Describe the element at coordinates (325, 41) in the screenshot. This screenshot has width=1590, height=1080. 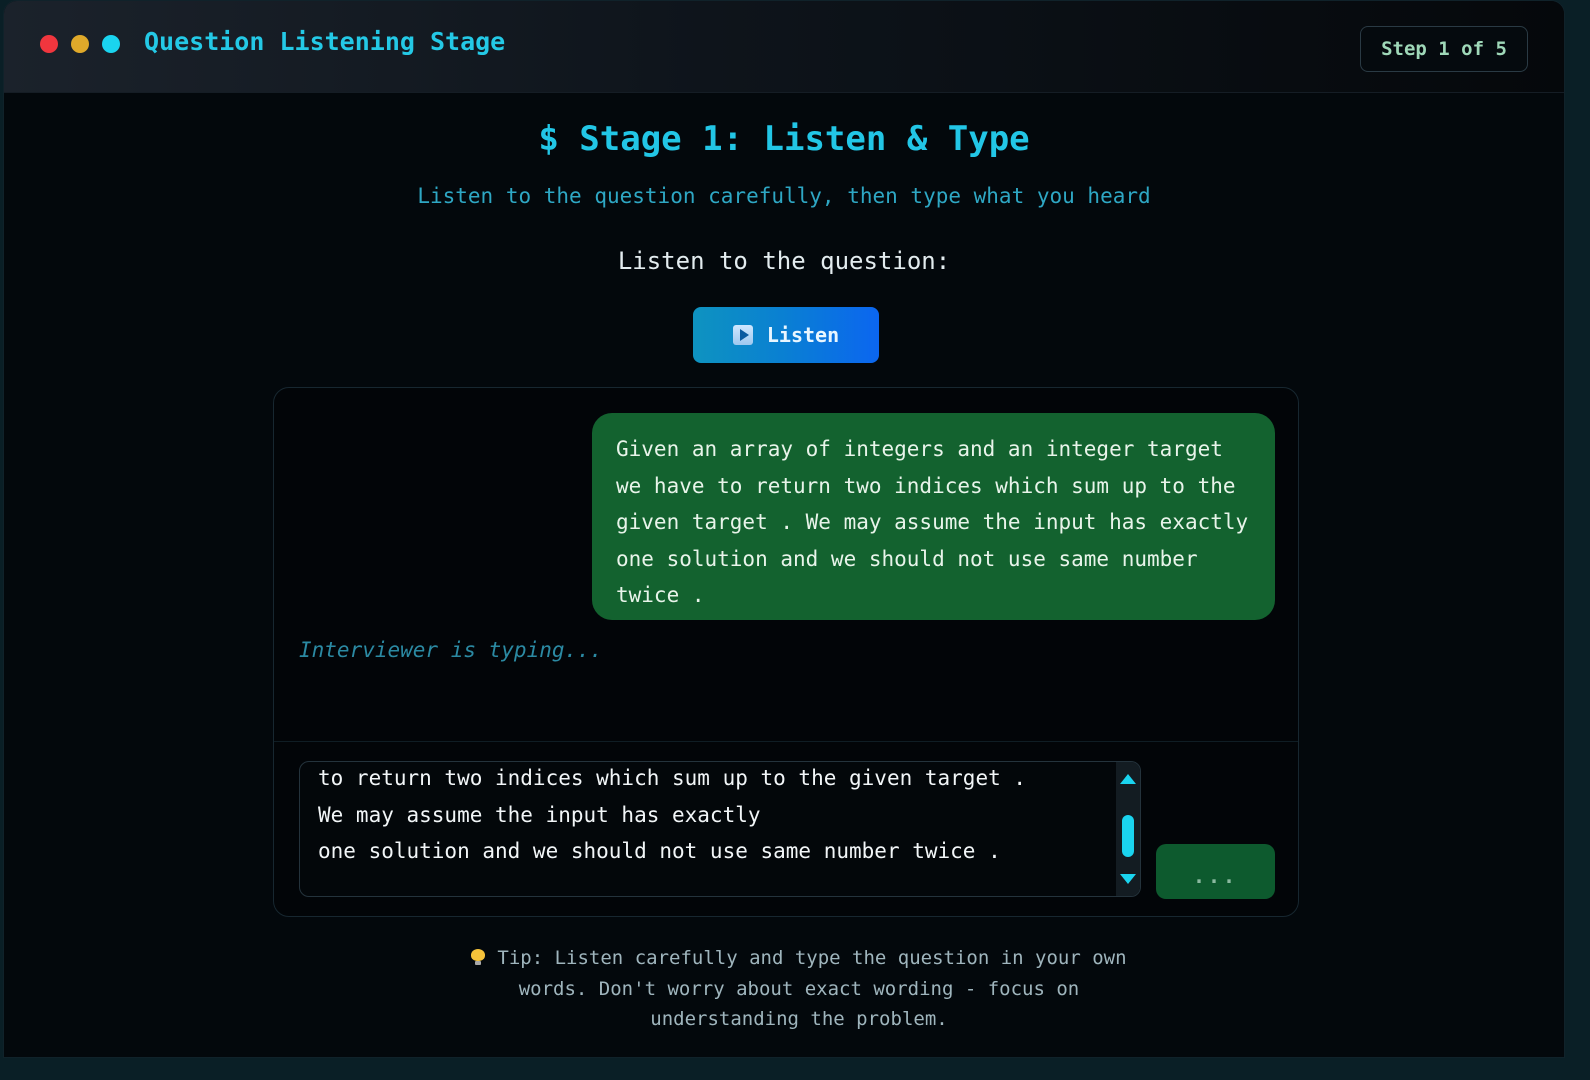
I see `window-title: Question Listening Stage` at that location.